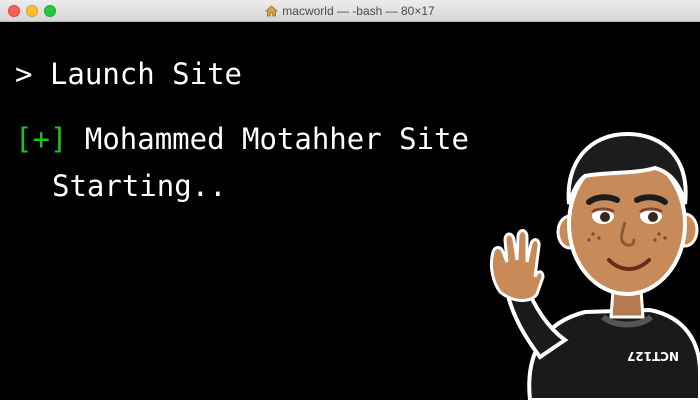 The height and width of the screenshot is (400, 700). Describe the element at coordinates (276, 139) in the screenshot. I see `status-message: Mohammed Motahher Site` at that location.